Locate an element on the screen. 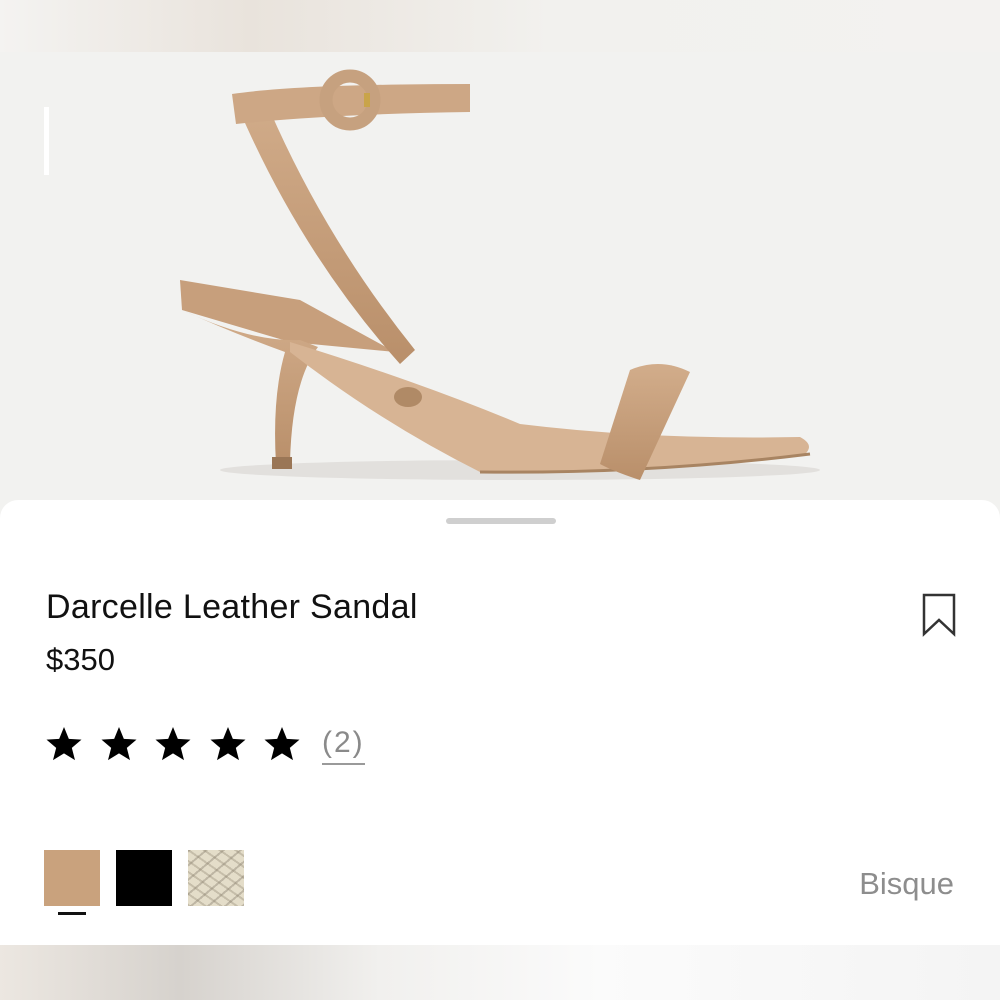 This screenshot has height=1000, width=1000. rating-stars is located at coordinates (180, 744).